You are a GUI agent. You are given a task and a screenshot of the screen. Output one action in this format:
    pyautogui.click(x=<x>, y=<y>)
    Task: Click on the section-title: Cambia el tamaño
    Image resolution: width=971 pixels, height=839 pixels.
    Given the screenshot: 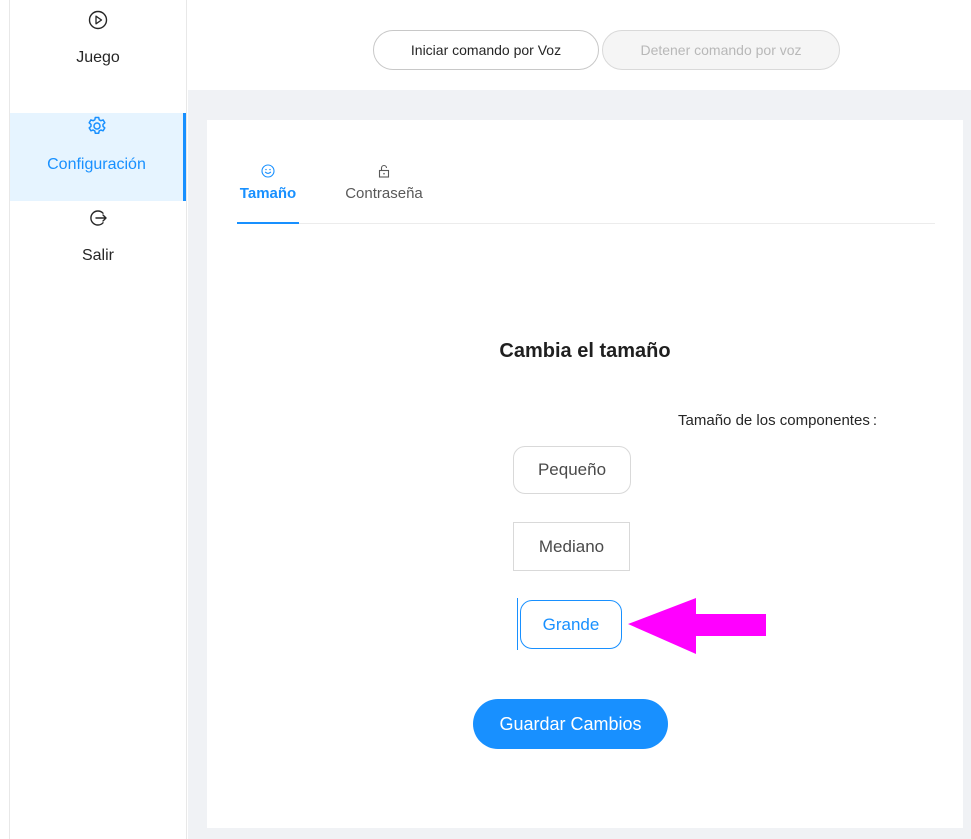 What is the action you would take?
    pyautogui.click(x=585, y=351)
    